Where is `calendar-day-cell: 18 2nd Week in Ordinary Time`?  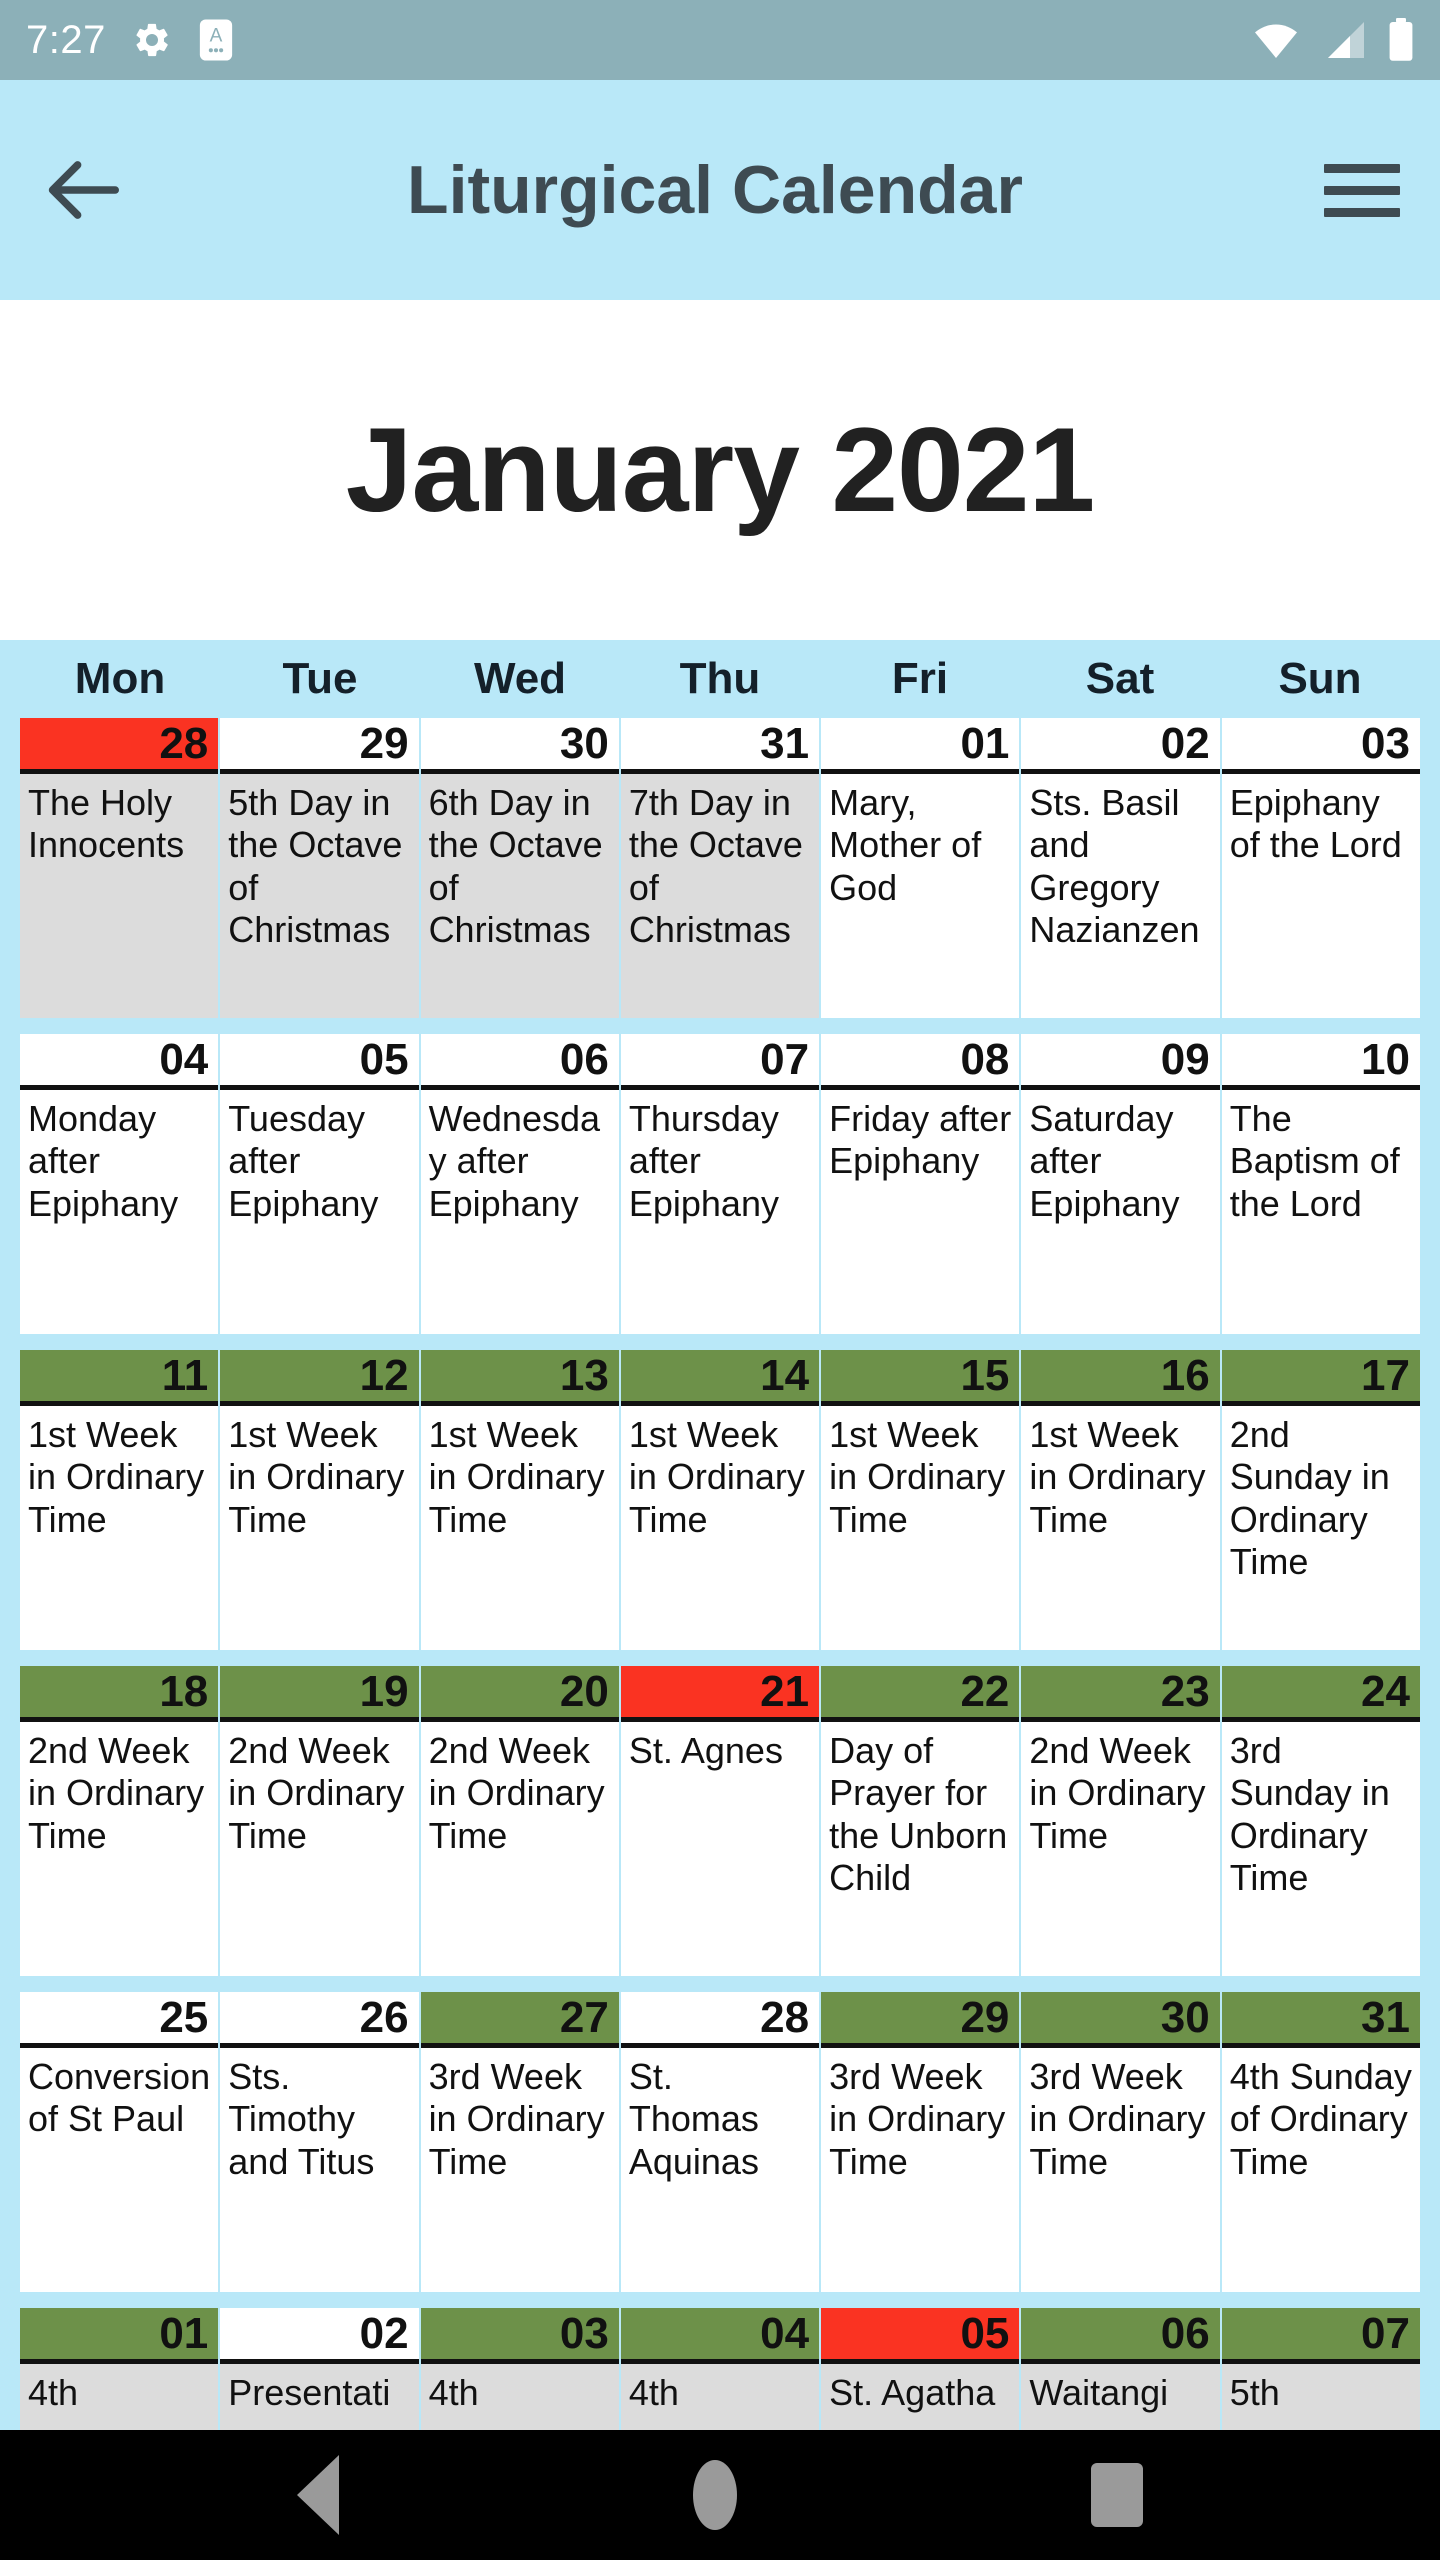
calendar-day-cell: 18 2nd Week in Ordinary Time is located at coordinates (120, 1821).